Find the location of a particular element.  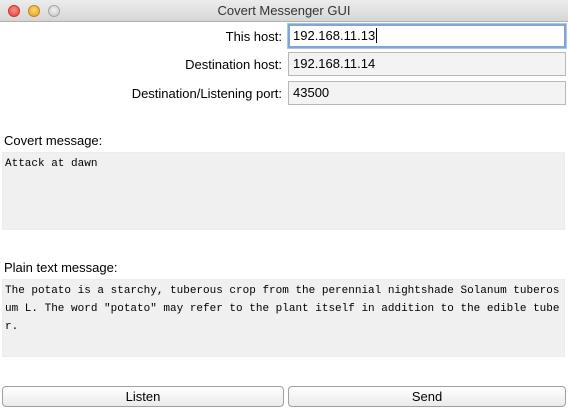

destination-host-label: Destination host: is located at coordinates (233, 64).